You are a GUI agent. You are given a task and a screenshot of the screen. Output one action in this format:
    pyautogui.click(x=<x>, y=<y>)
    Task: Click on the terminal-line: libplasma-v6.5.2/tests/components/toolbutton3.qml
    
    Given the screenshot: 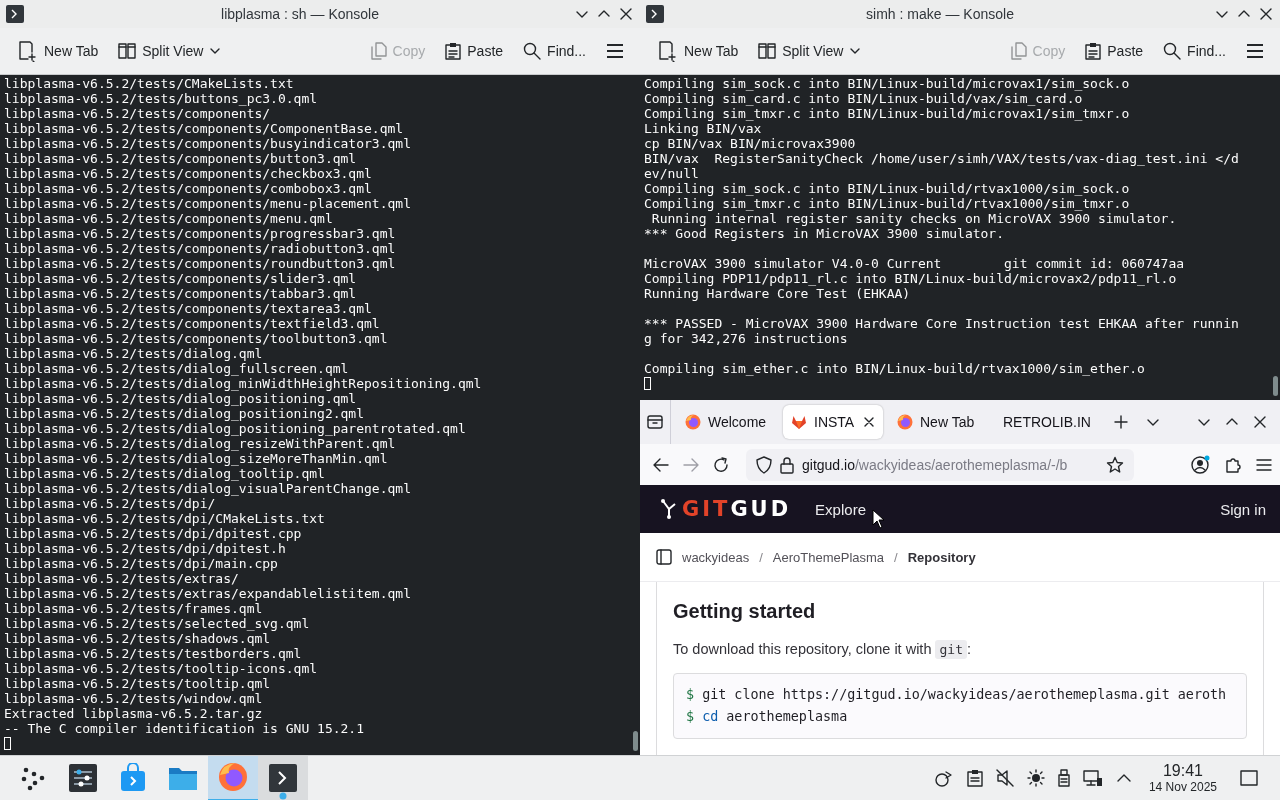 What is the action you would take?
    pyautogui.click(x=196, y=338)
    